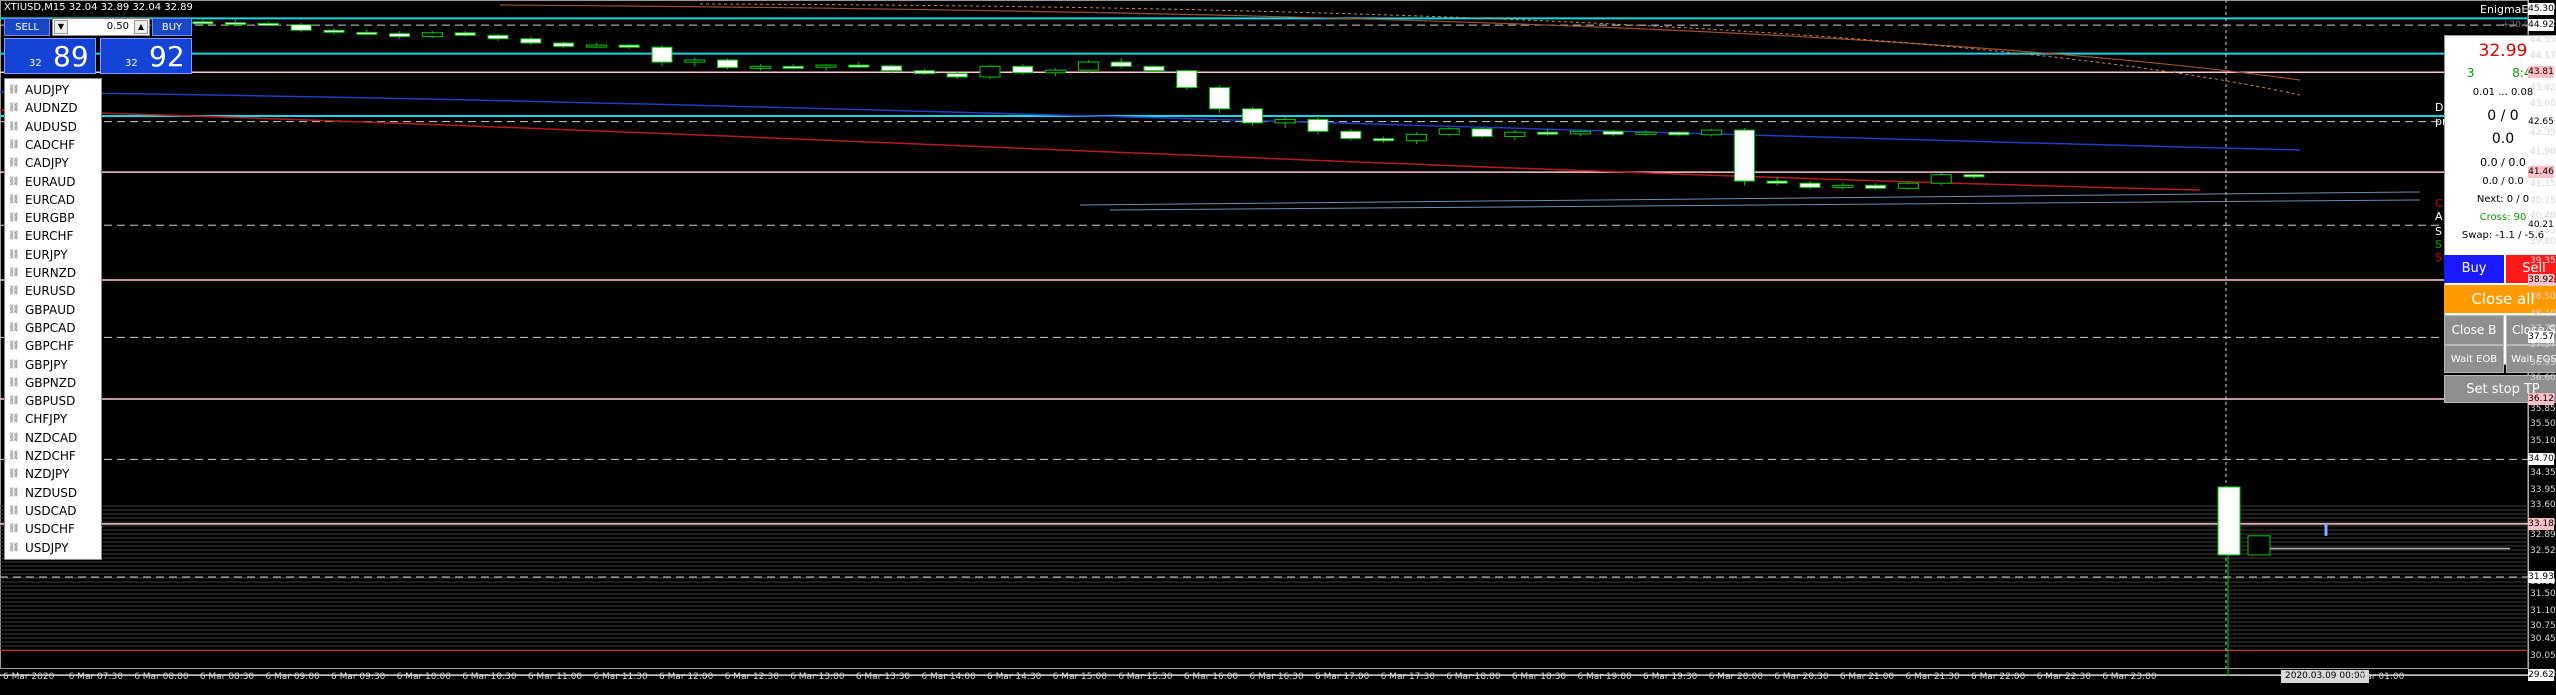 This screenshot has width=2556, height=695. I want to click on symbol-item: ⛓ NZDJPY, so click(53, 474).